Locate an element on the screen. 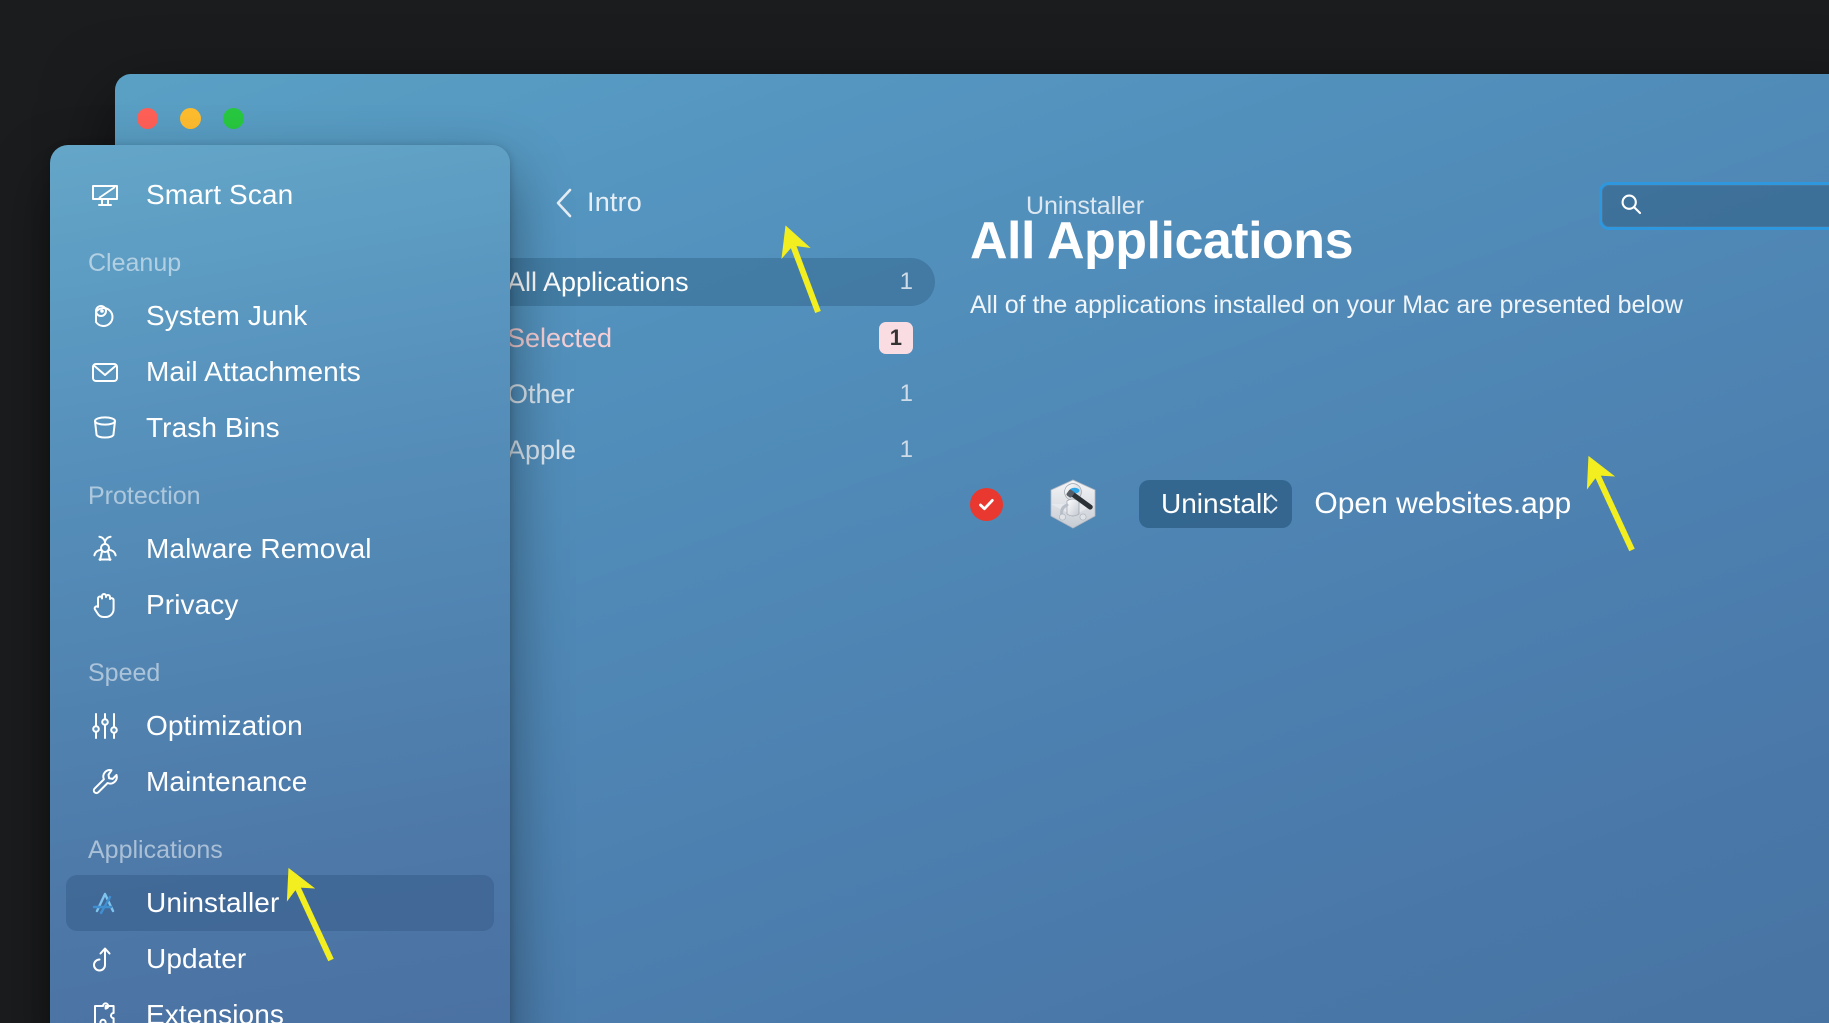 This screenshot has width=1829, height=1023. sidebar-item-label: Mail Attachments is located at coordinates (253, 371).